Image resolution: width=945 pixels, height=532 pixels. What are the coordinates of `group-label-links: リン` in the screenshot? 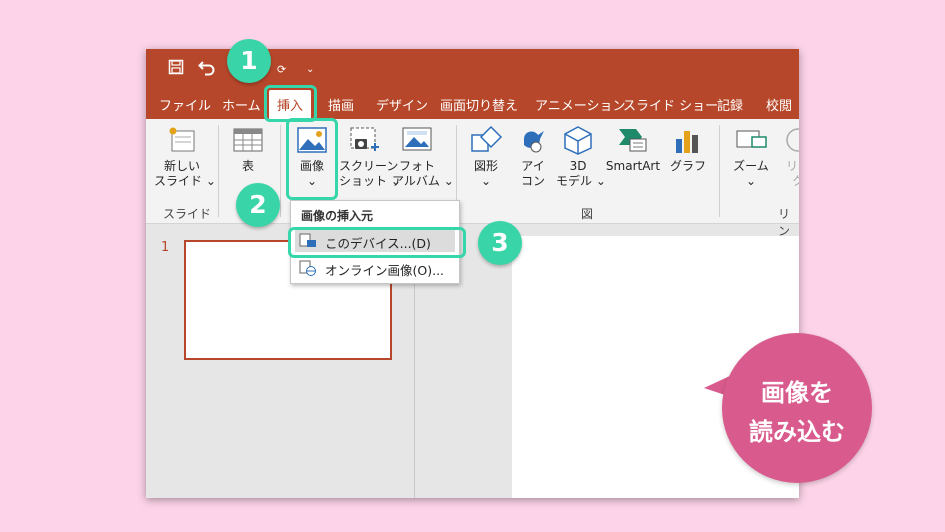 It's located at (784, 222).